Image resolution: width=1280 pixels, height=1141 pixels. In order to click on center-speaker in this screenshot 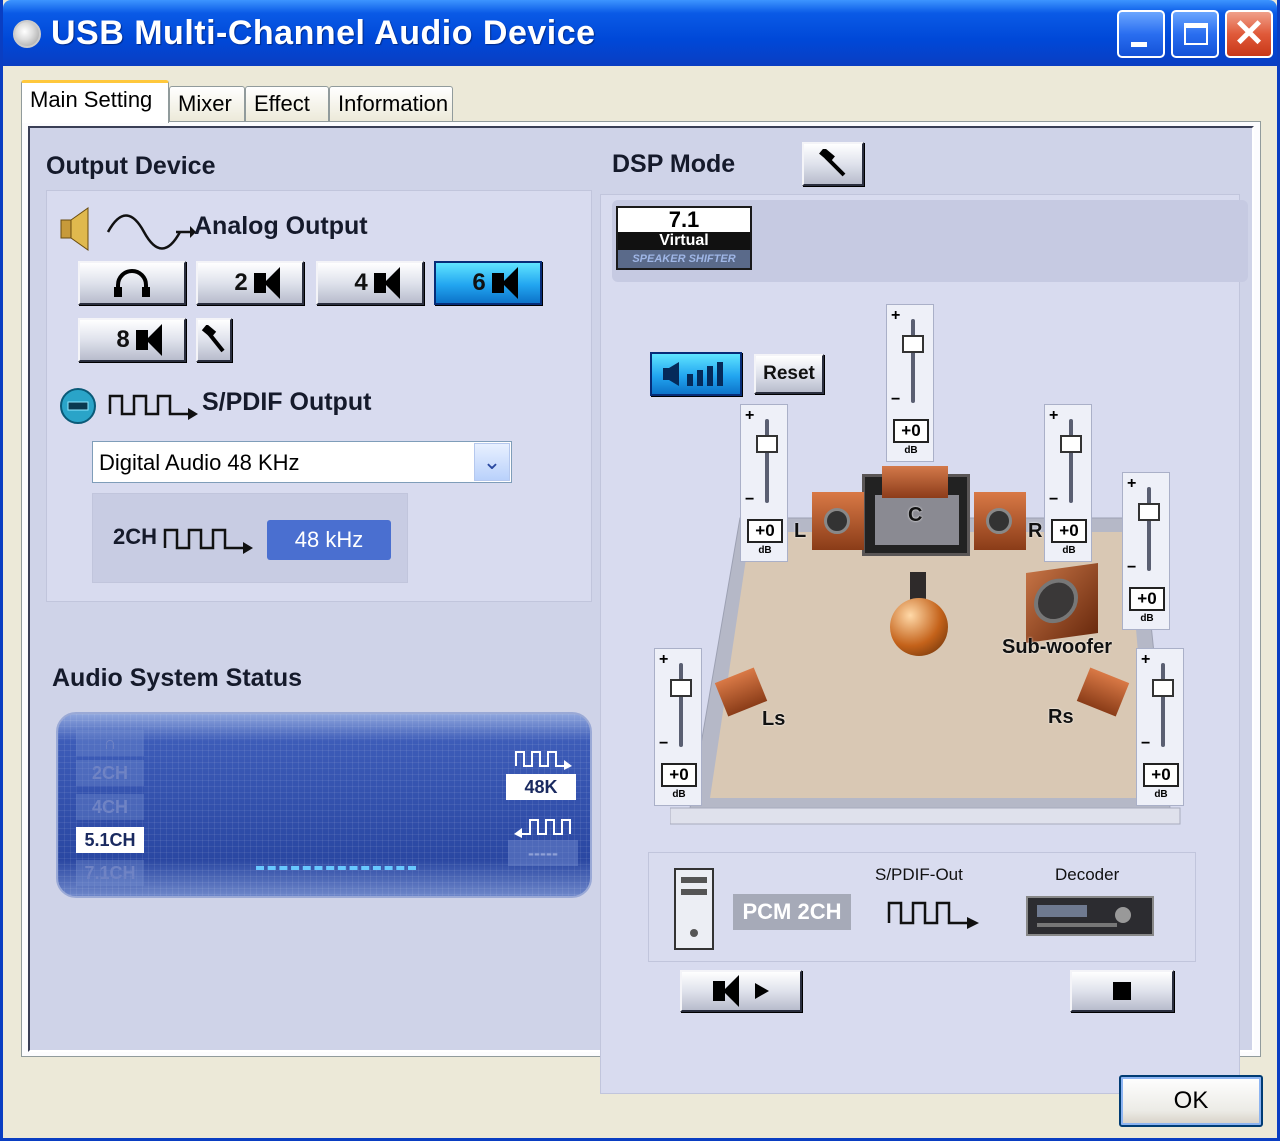, I will do `click(915, 482)`.